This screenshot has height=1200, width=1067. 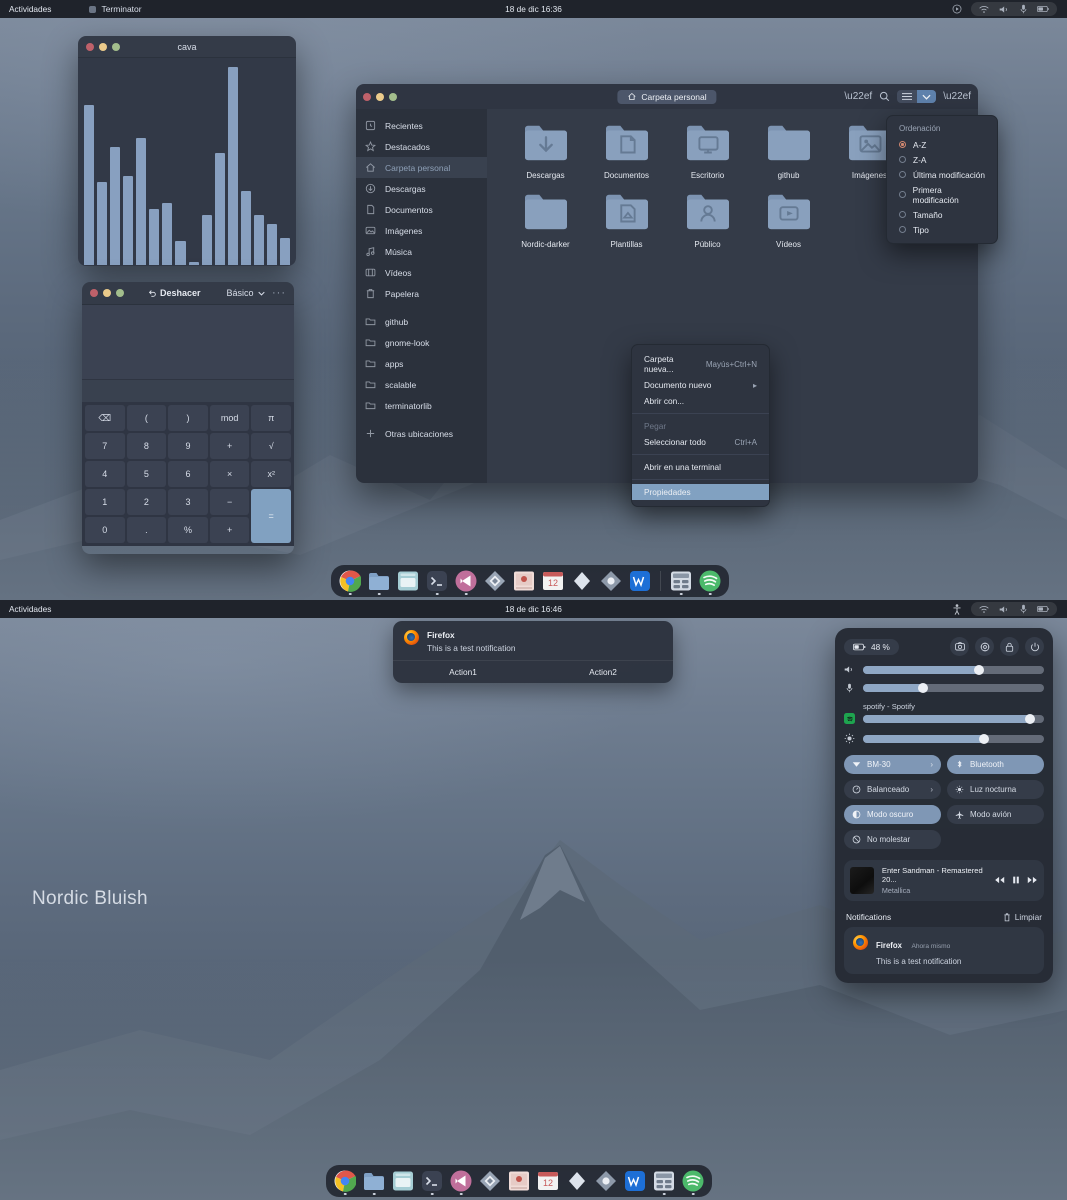 What do you see at coordinates (188, 530) in the screenshot?
I see `calc-key-: %` at bounding box center [188, 530].